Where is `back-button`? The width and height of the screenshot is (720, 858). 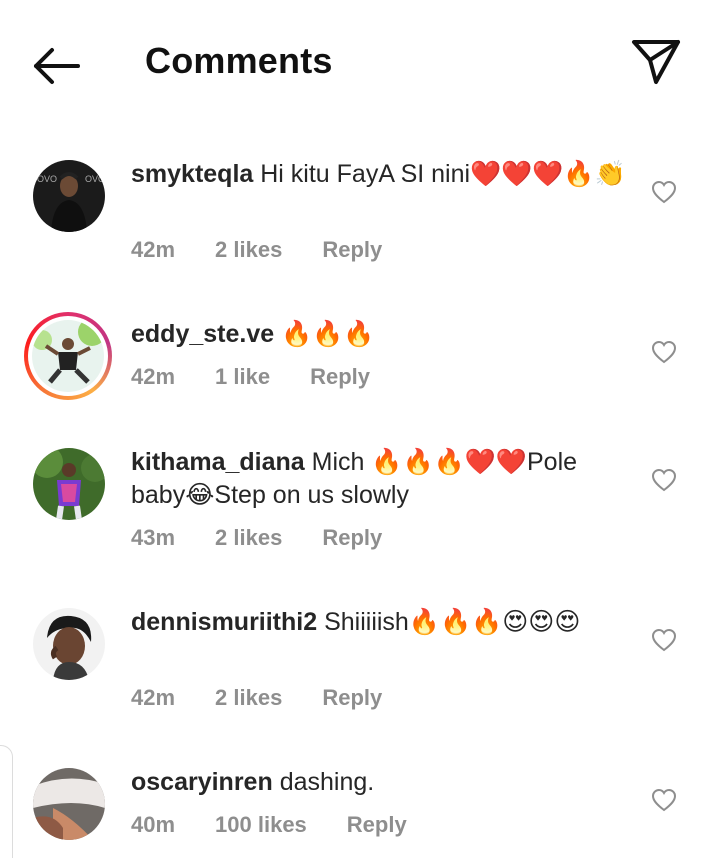
back-button is located at coordinates (56, 66).